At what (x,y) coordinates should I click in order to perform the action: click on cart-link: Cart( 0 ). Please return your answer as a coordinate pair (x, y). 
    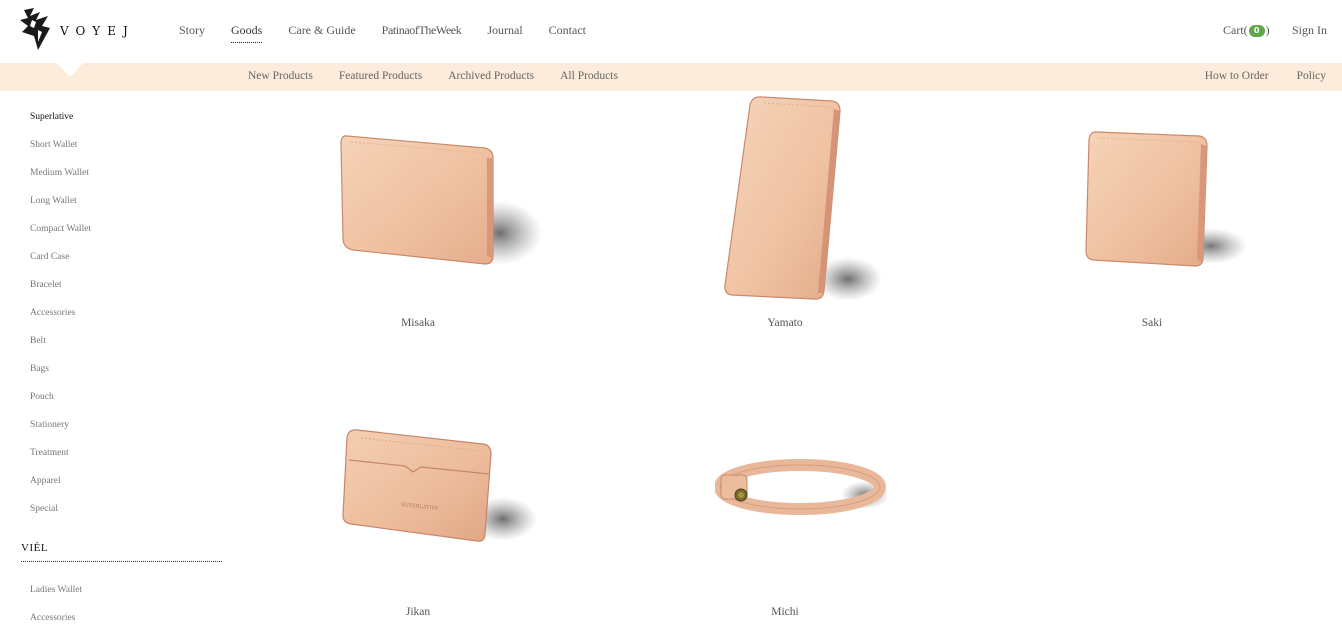
    Looking at the image, I should click on (1246, 30).